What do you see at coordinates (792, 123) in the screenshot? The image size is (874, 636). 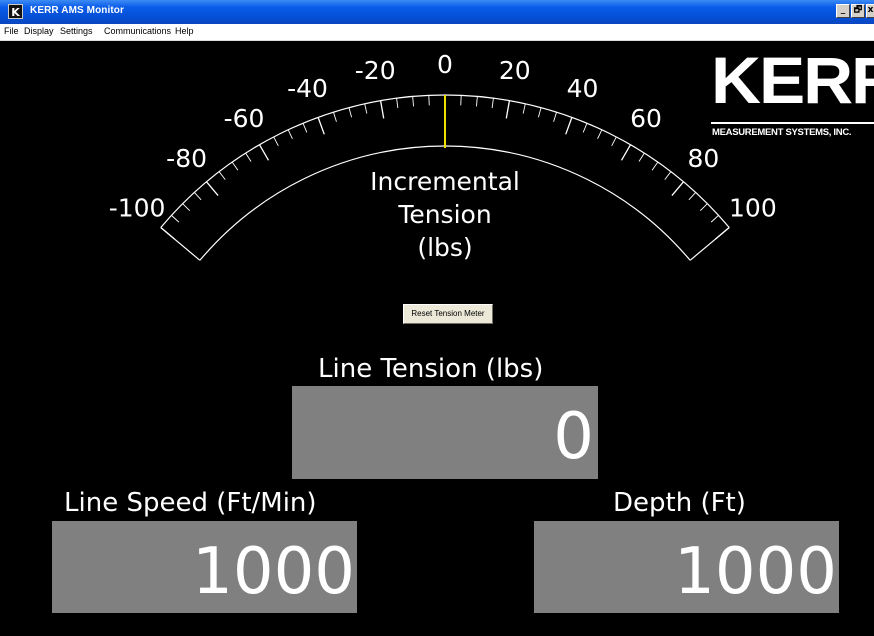 I see `logo-rule` at bounding box center [792, 123].